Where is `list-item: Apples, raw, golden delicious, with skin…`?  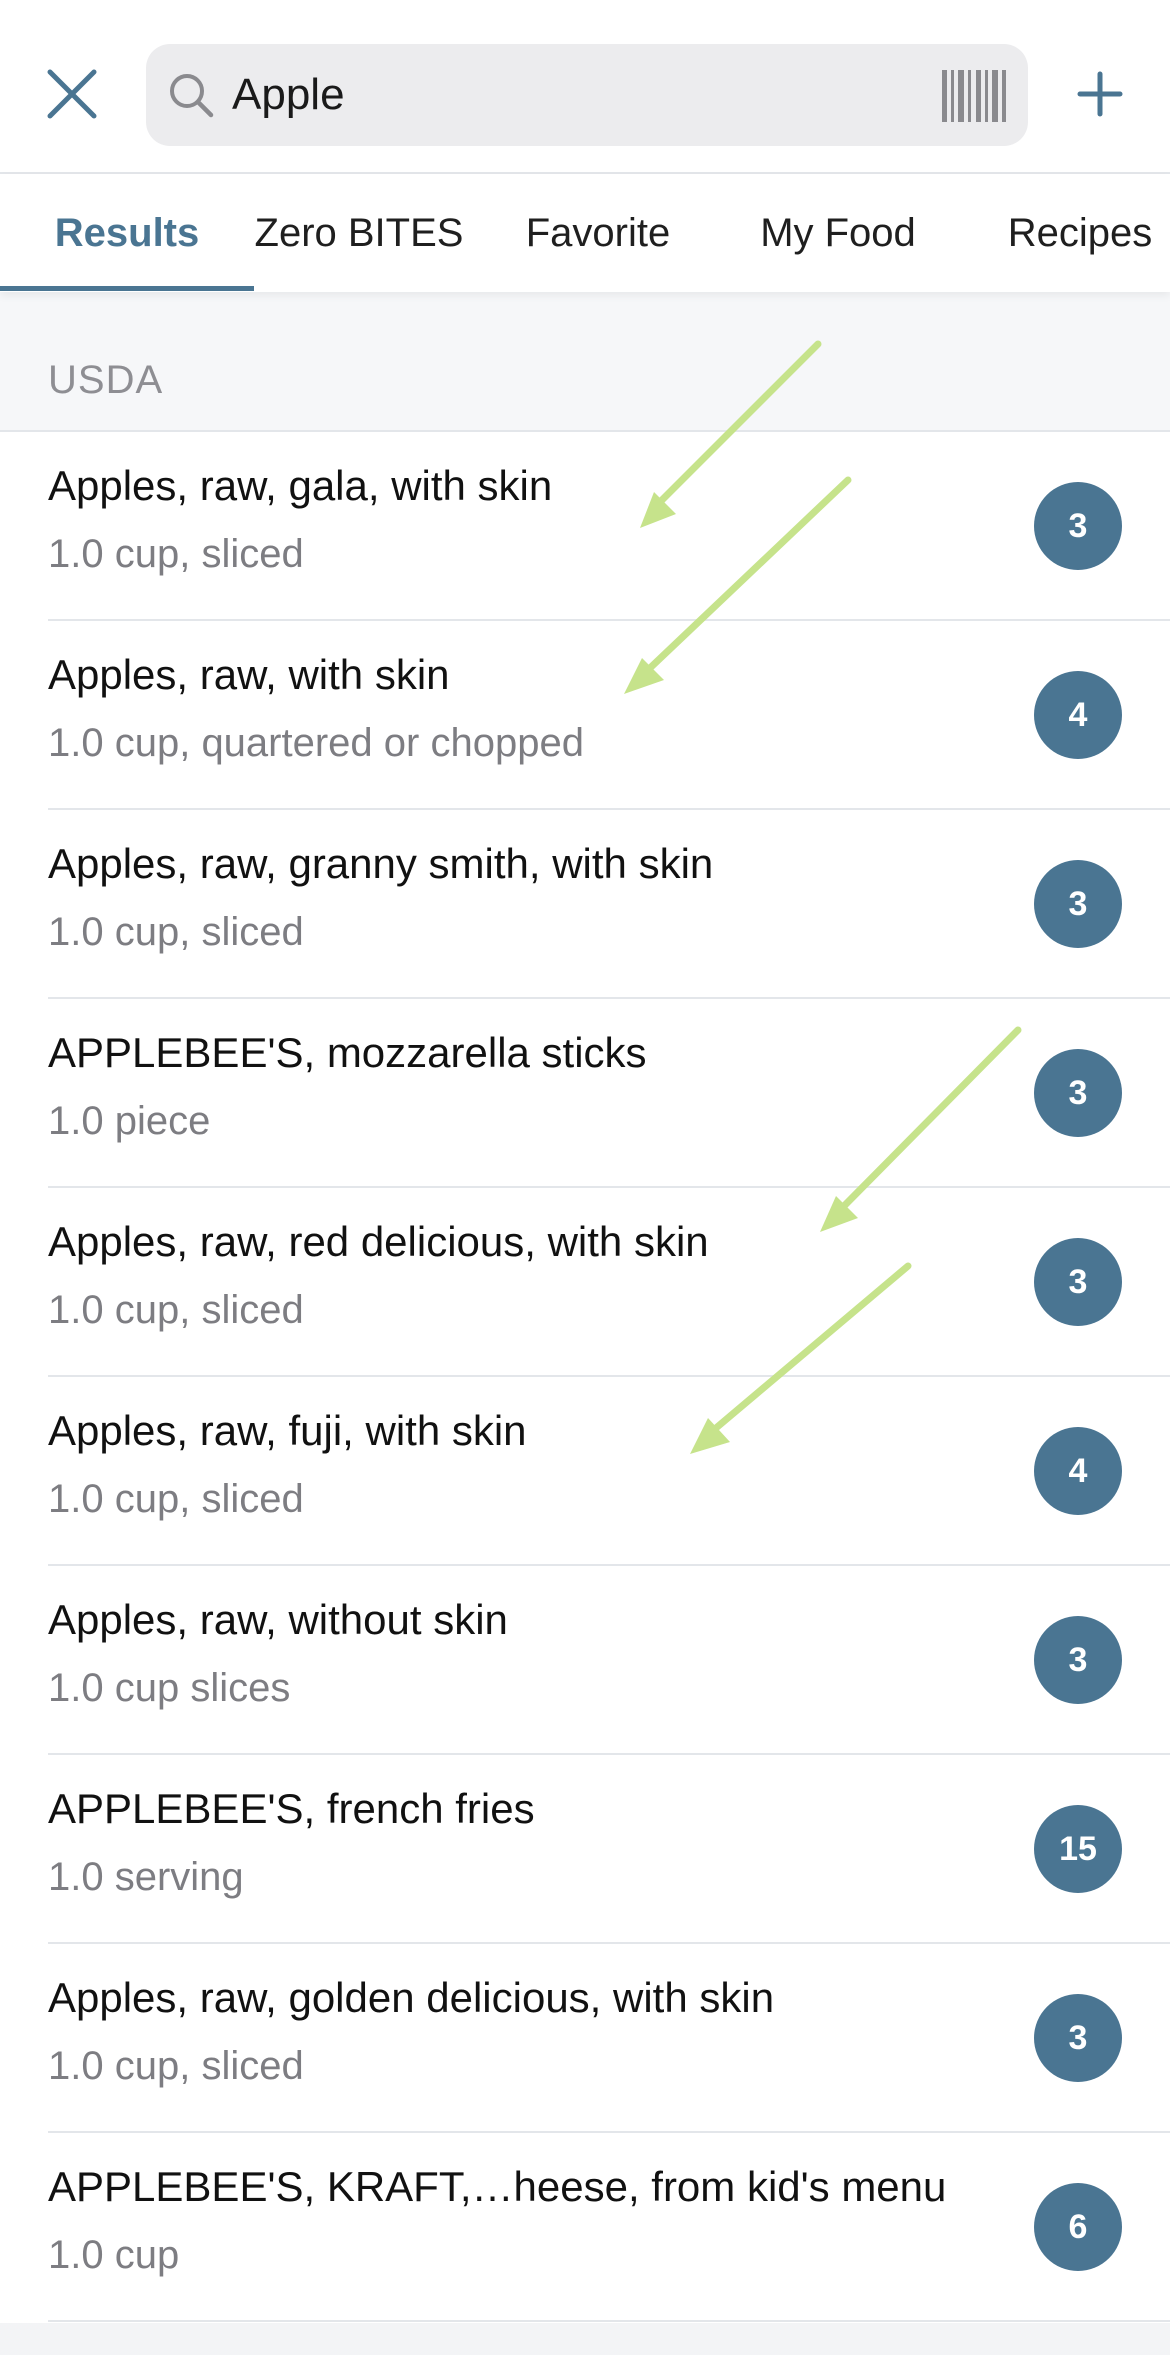
list-item: Apples, raw, golden delicious, with skin… is located at coordinates (585, 2038).